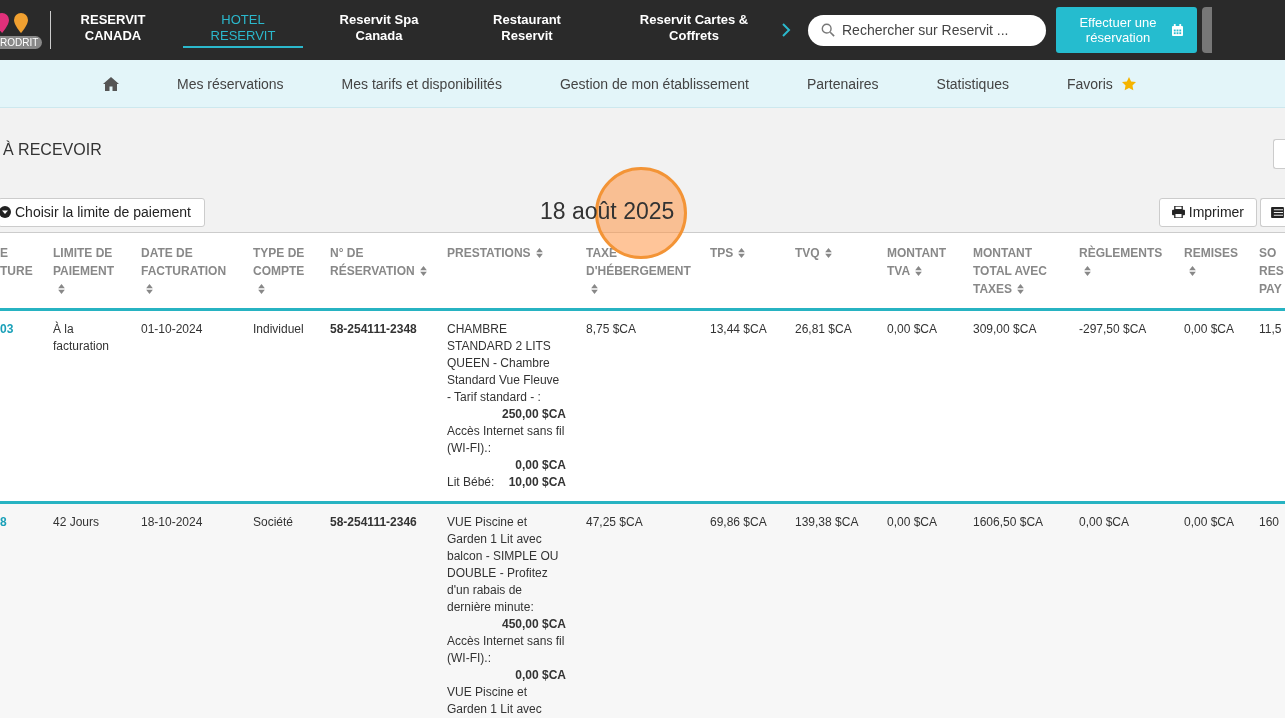 This screenshot has height=718, width=1285. Describe the element at coordinates (471, 482) in the screenshot. I see `service-label: Lit Bébé:` at that location.